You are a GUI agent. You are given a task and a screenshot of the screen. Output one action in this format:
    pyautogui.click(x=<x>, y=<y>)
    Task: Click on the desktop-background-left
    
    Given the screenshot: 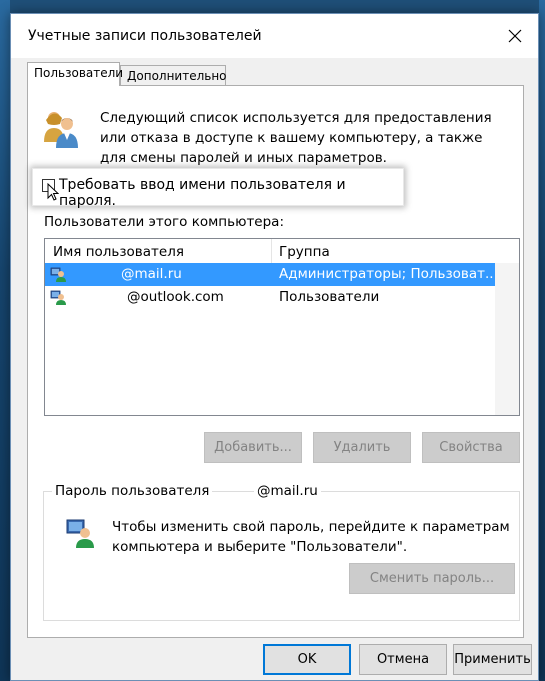 What is the action you would take?
    pyautogui.click(x=5, y=340)
    